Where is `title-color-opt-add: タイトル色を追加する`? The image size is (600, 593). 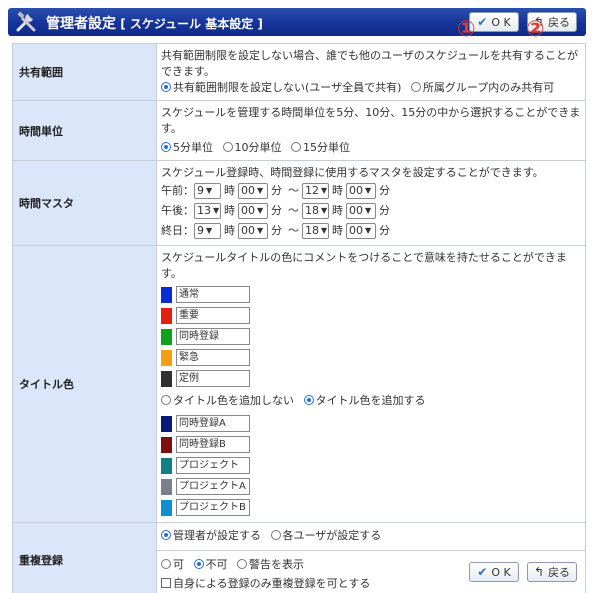
title-color-opt-add: タイトル色を追加する is located at coordinates (364, 400).